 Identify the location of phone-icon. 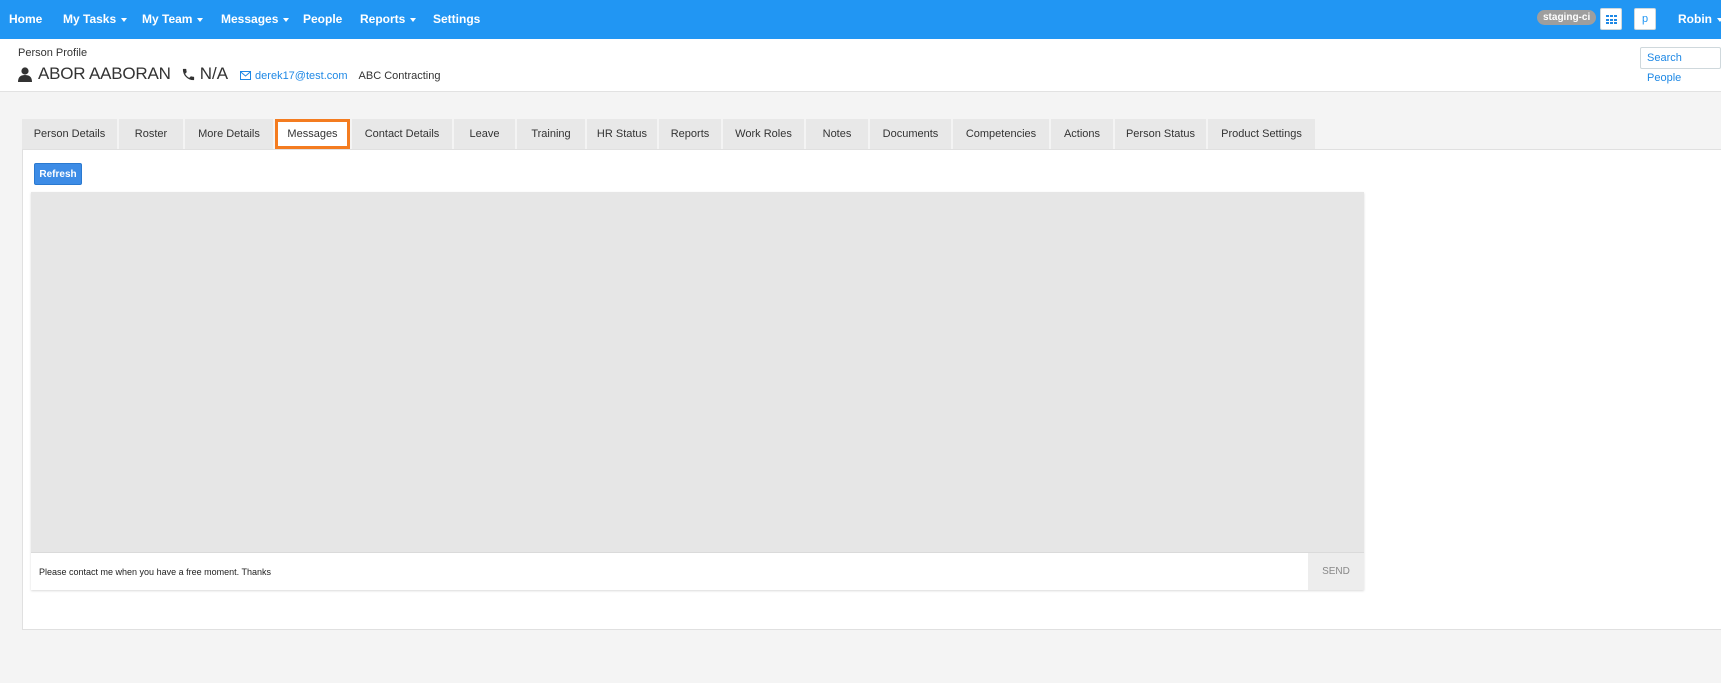
(188, 74).